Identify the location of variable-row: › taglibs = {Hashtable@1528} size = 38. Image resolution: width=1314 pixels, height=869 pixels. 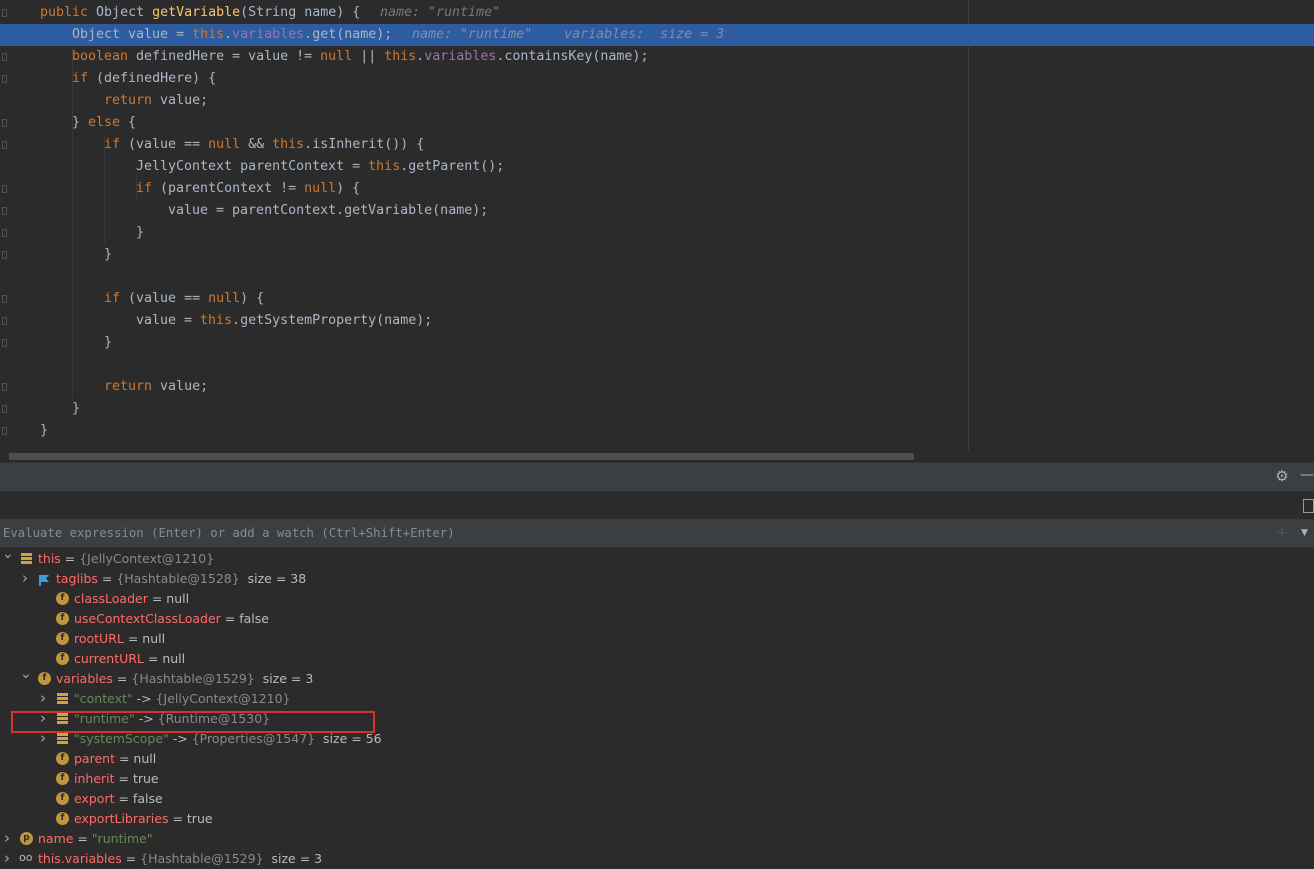
(657, 579).